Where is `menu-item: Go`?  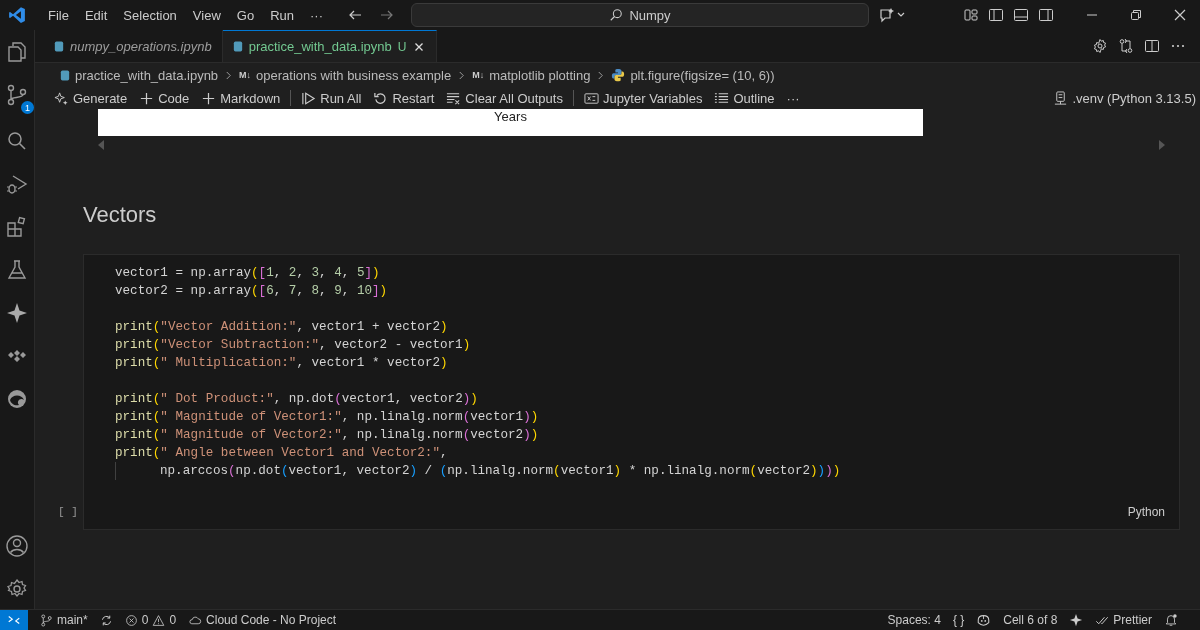
menu-item: Go is located at coordinates (245, 15).